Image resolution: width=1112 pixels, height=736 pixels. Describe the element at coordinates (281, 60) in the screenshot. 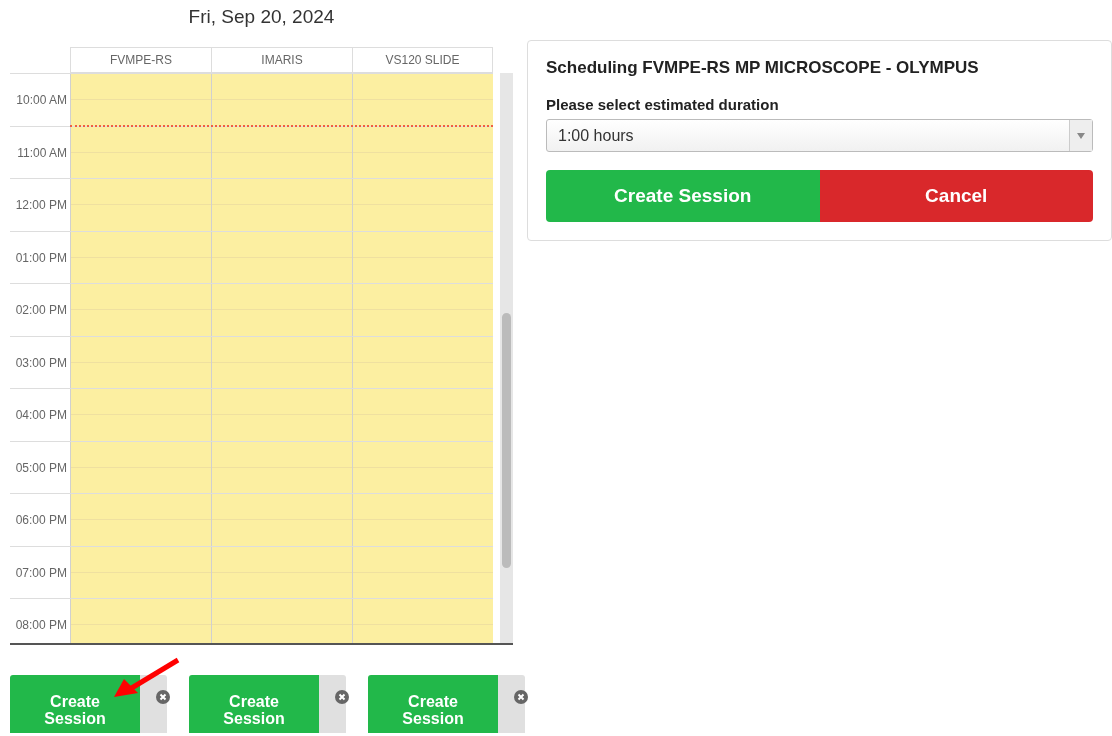

I see `column-header: IMARIS` at that location.